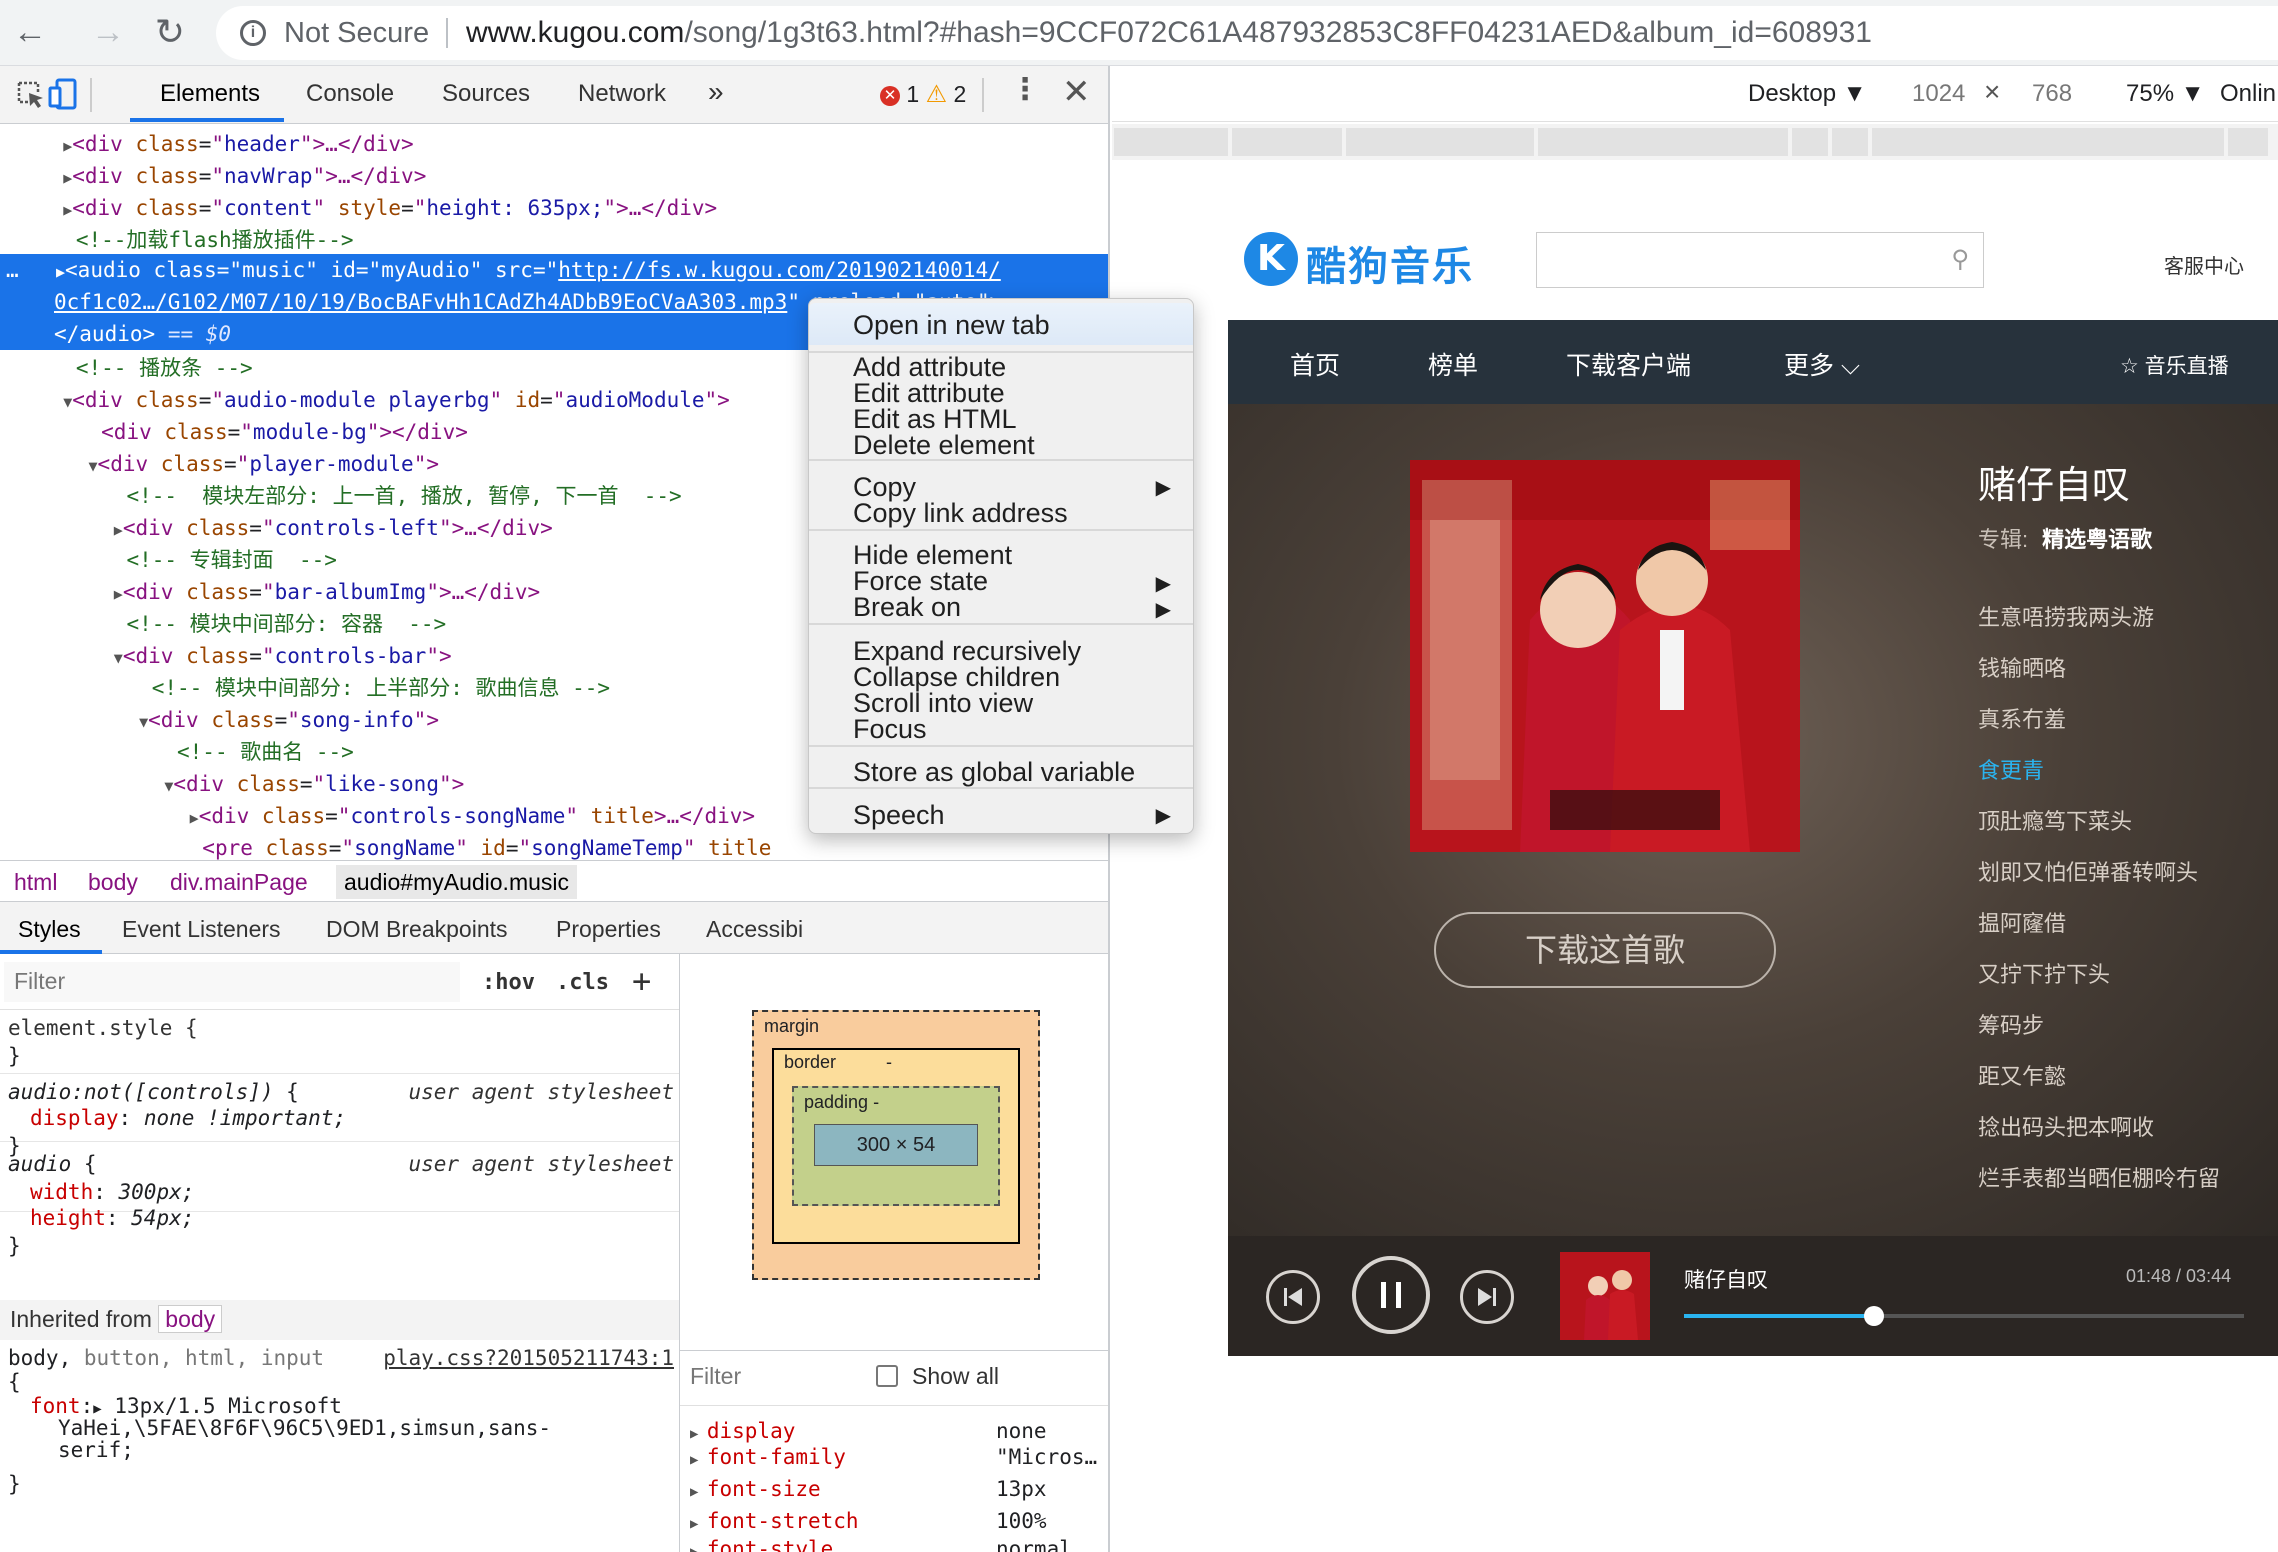 The image size is (2278, 1552). Describe the element at coordinates (1874, 1316) in the screenshot. I see `progress-knob` at that location.